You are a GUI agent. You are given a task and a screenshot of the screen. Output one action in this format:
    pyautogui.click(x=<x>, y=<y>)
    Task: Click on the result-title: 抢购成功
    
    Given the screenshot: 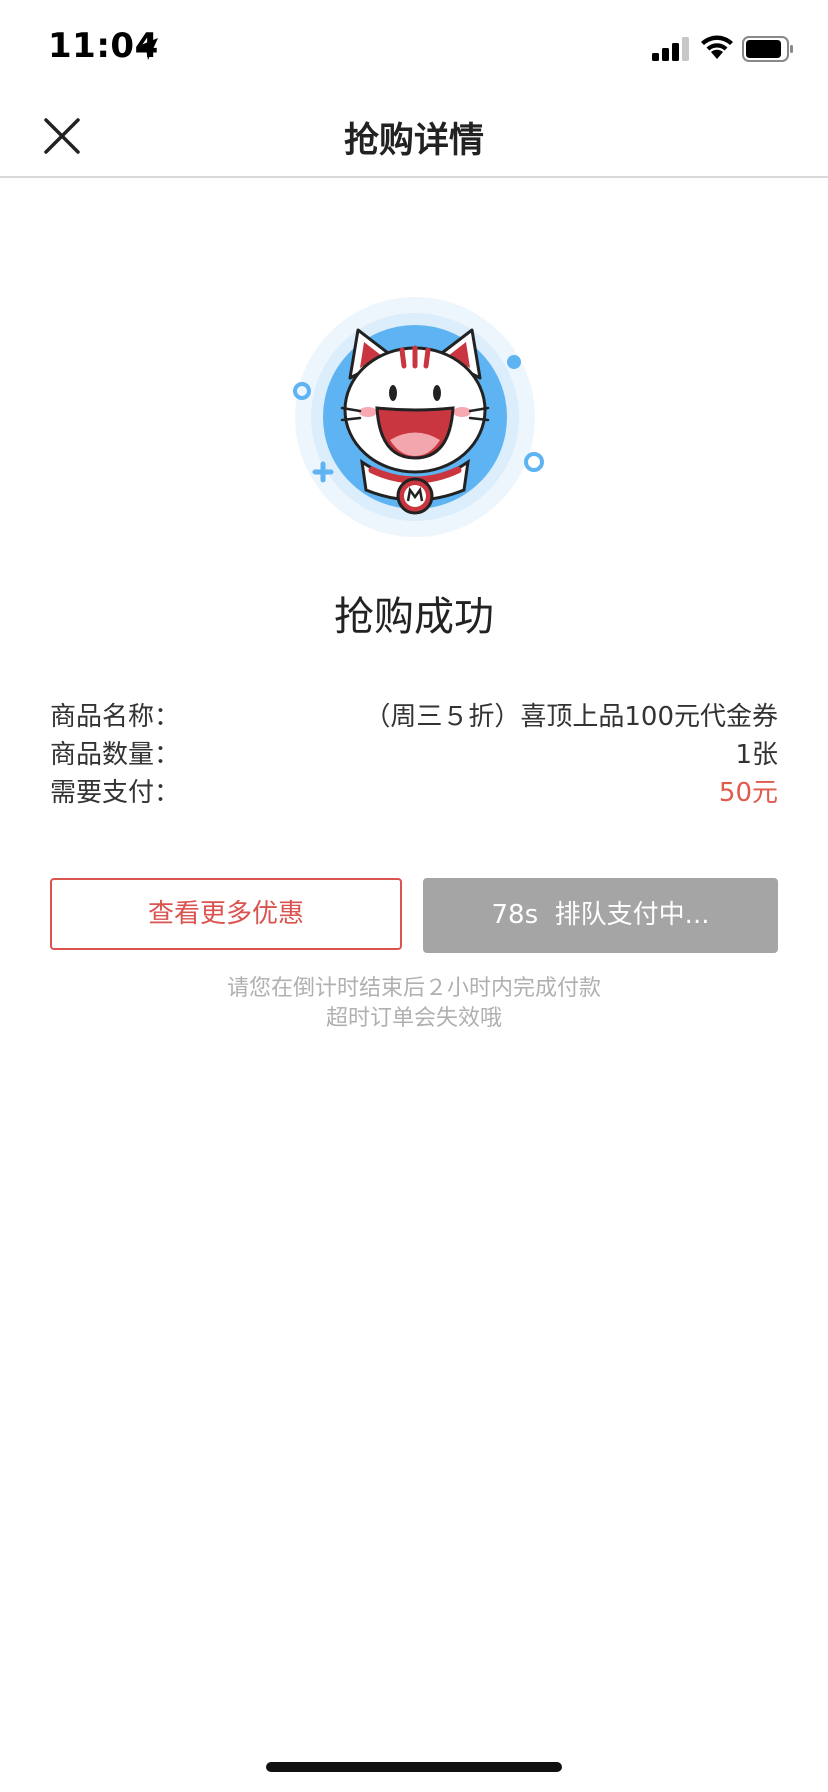 What is the action you would take?
    pyautogui.click(x=414, y=617)
    